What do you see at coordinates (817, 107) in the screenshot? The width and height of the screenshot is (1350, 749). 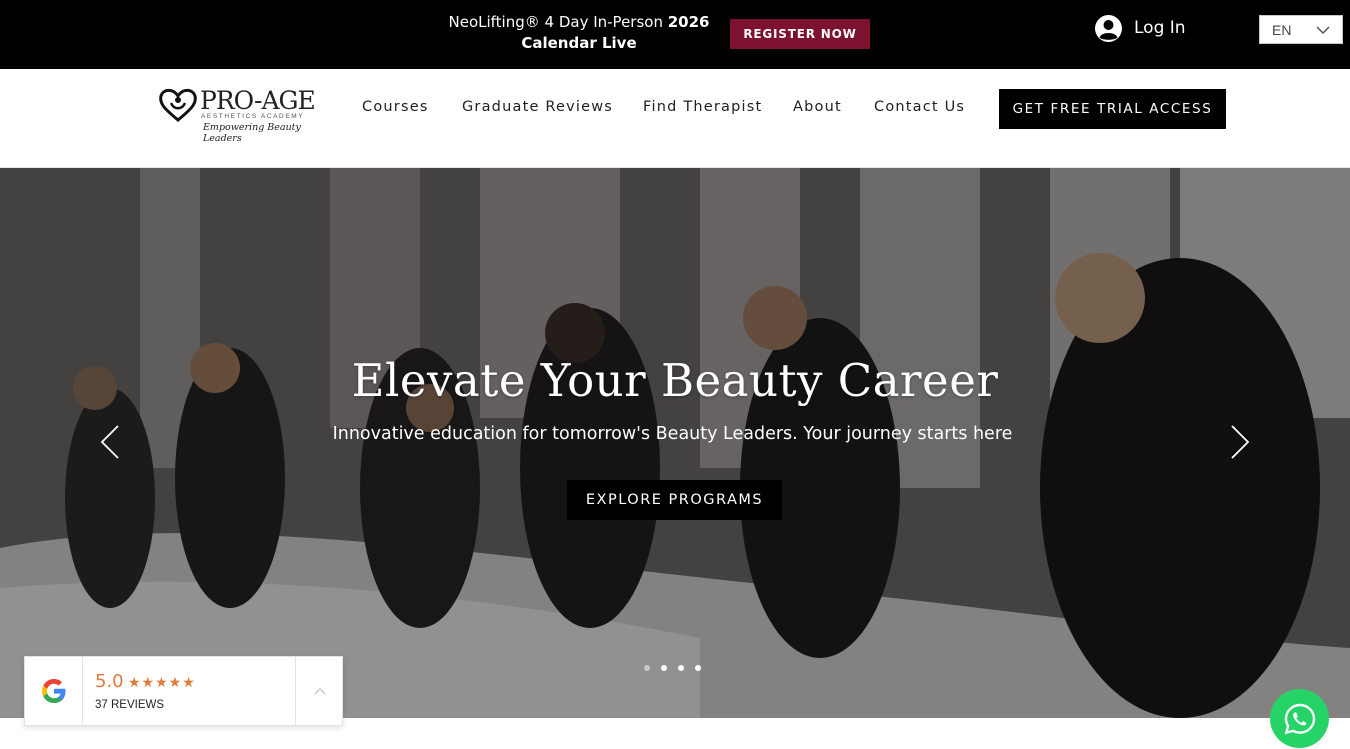 I see `nav-about: About` at bounding box center [817, 107].